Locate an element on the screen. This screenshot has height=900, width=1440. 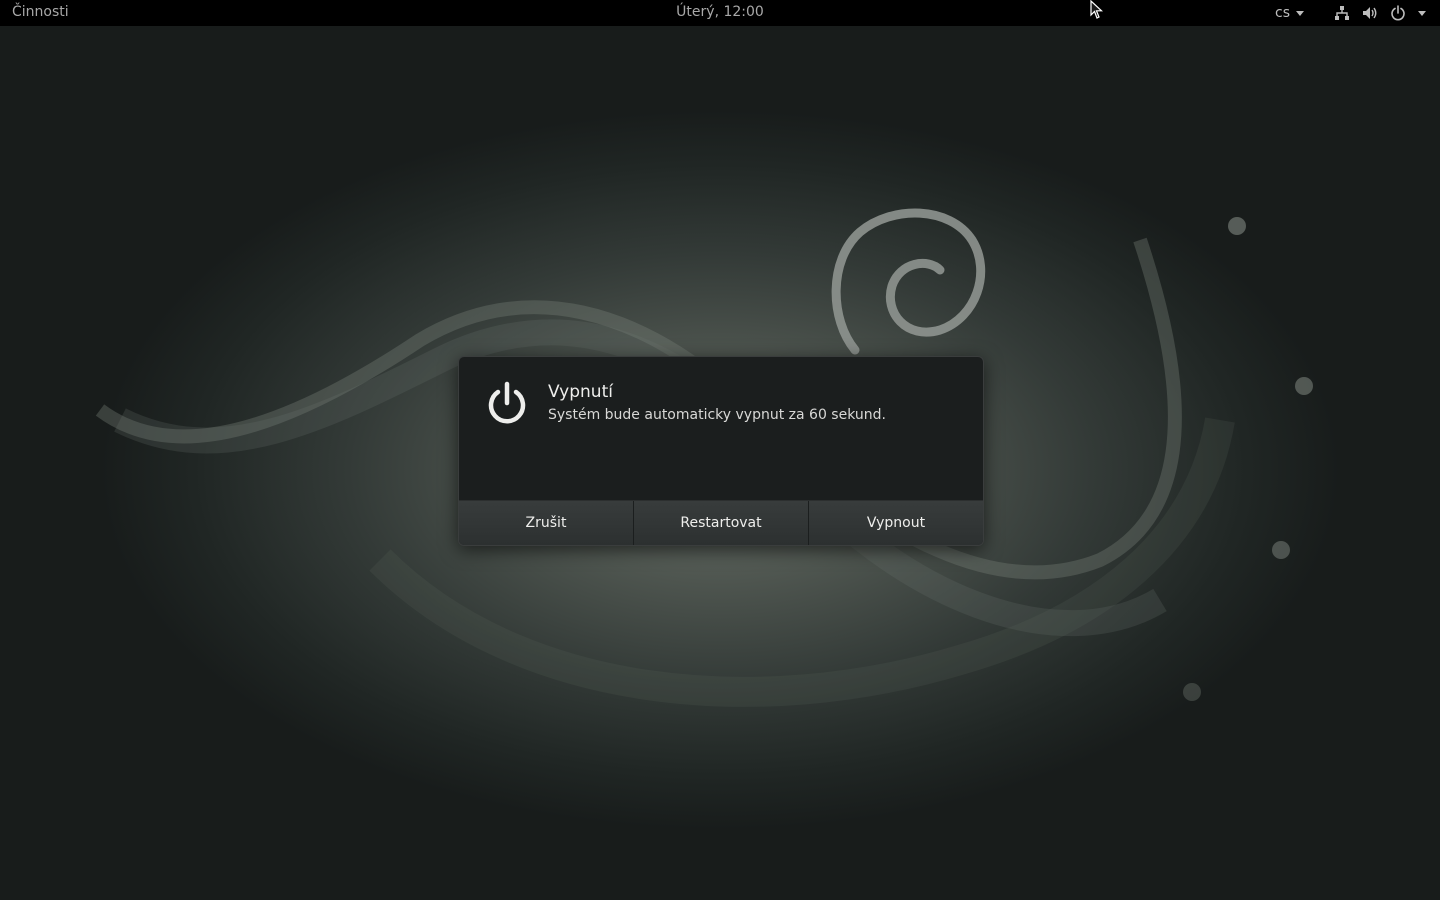
mouse-cursor-icon is located at coordinates (1097, 9).